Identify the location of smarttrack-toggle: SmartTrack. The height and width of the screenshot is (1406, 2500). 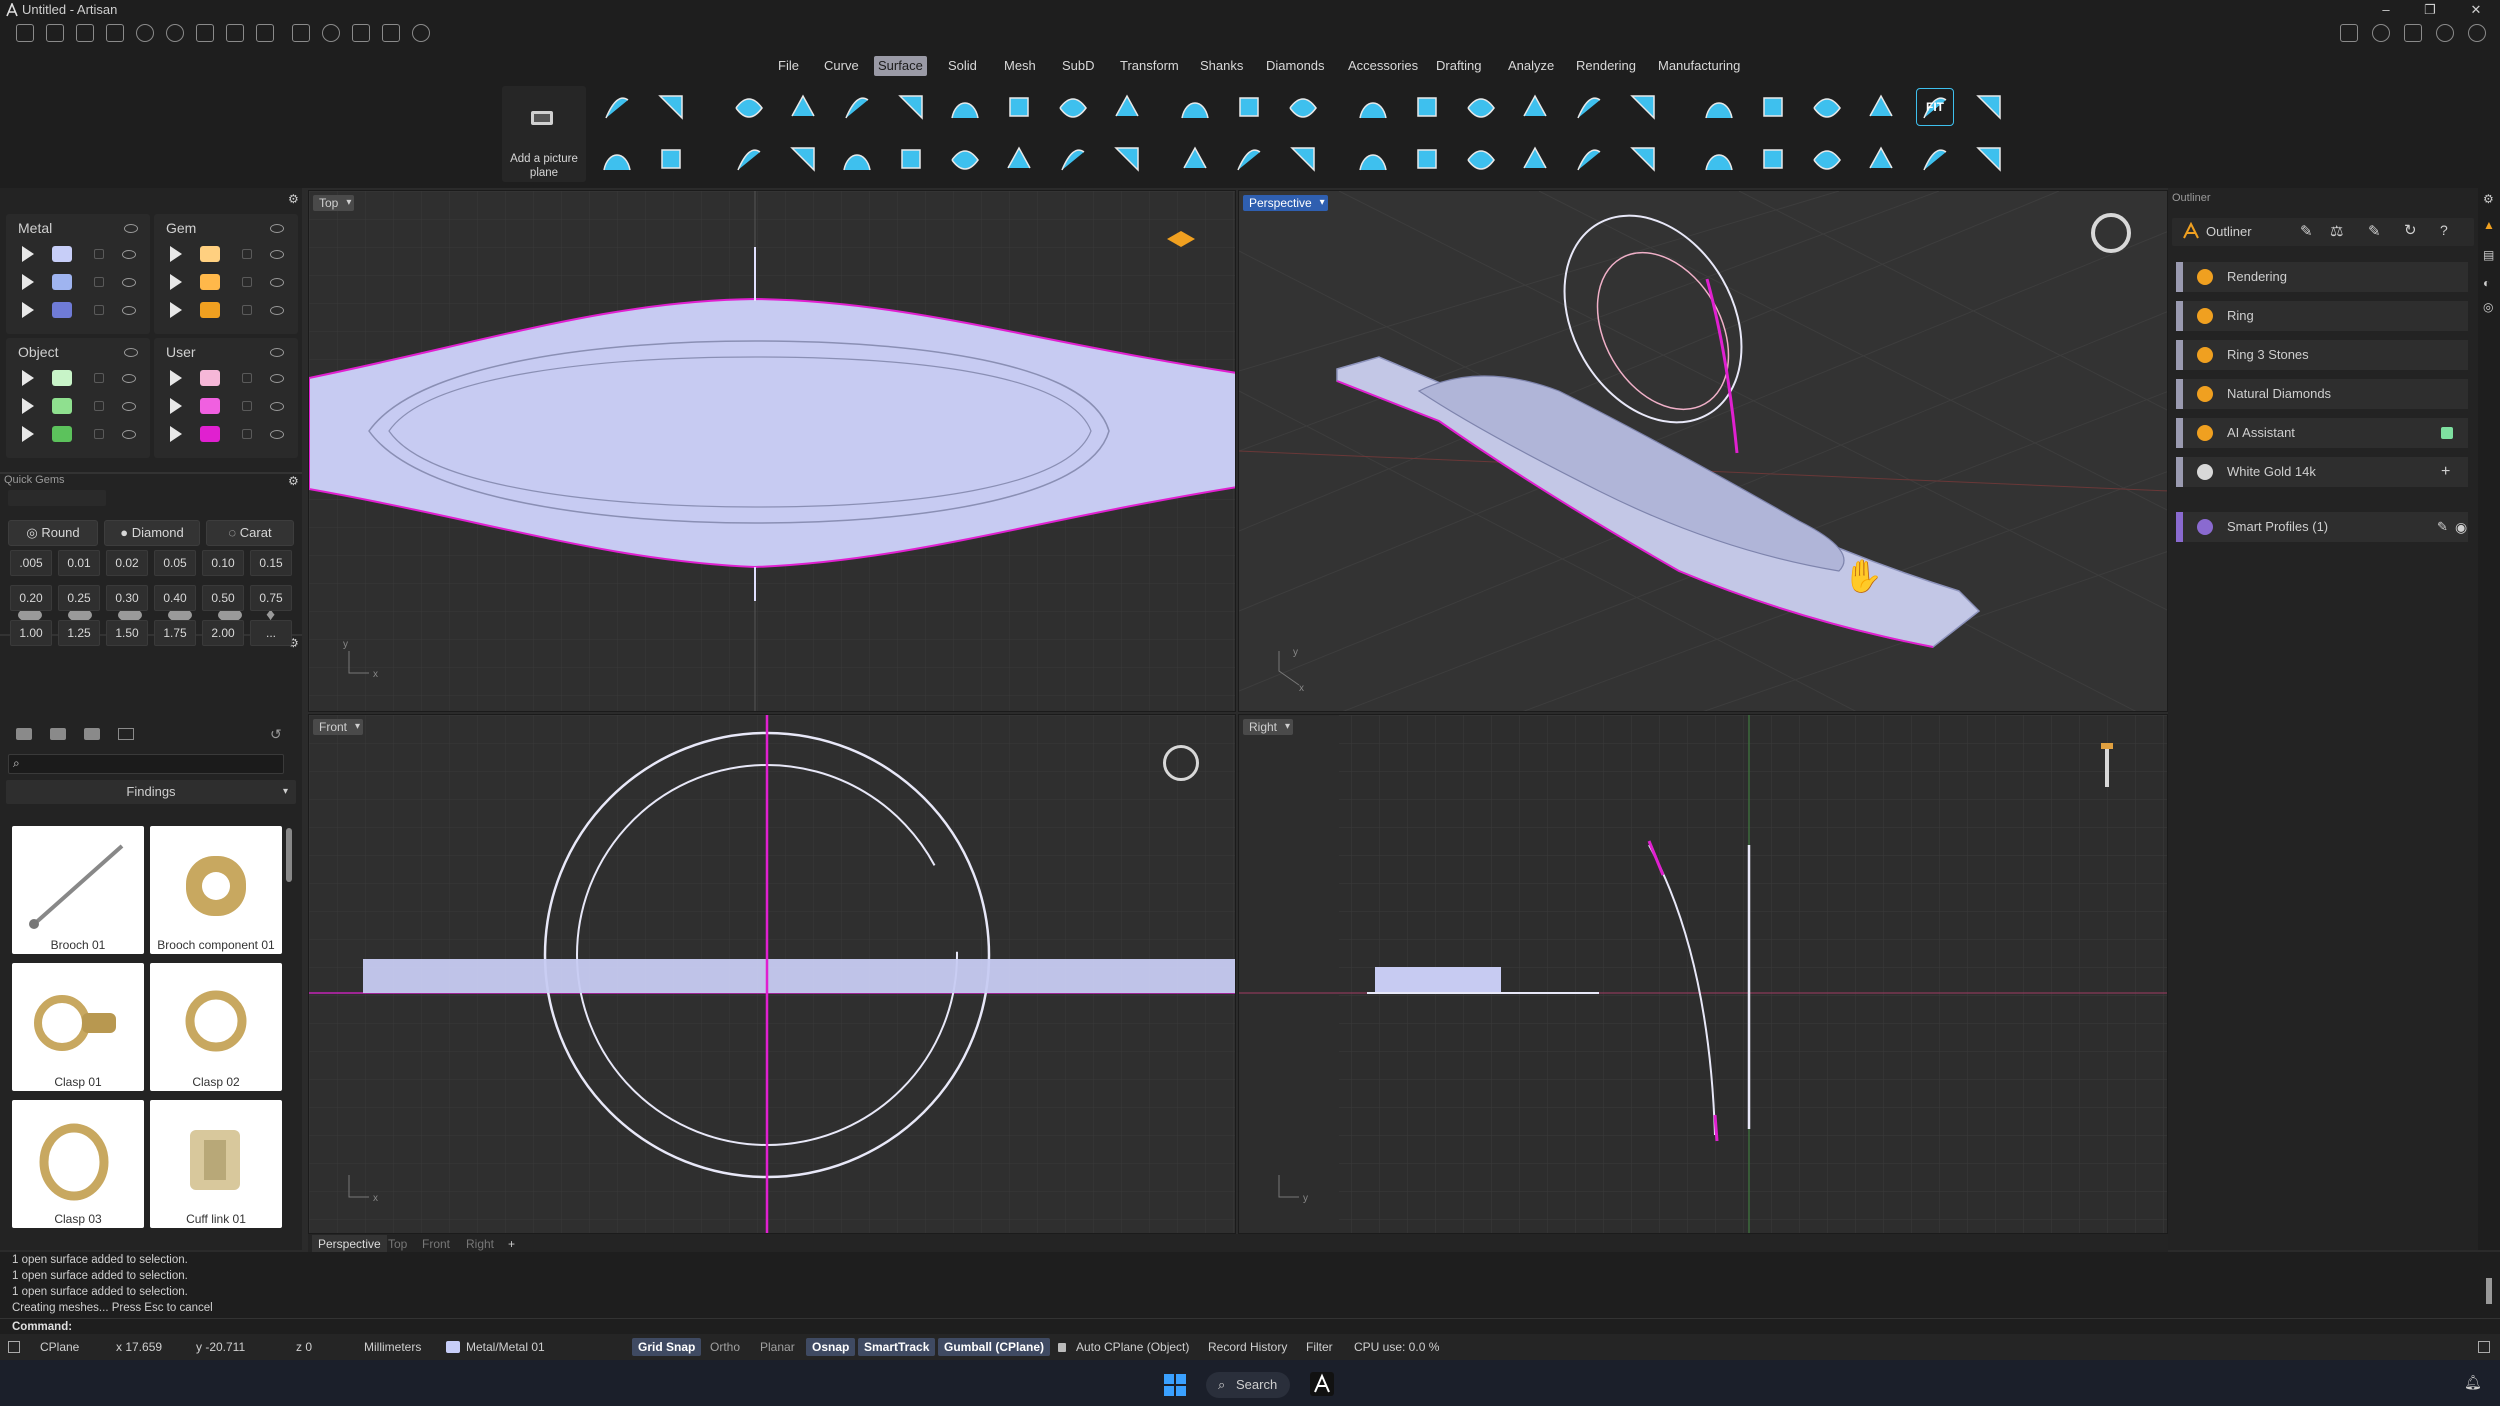
(897, 1347).